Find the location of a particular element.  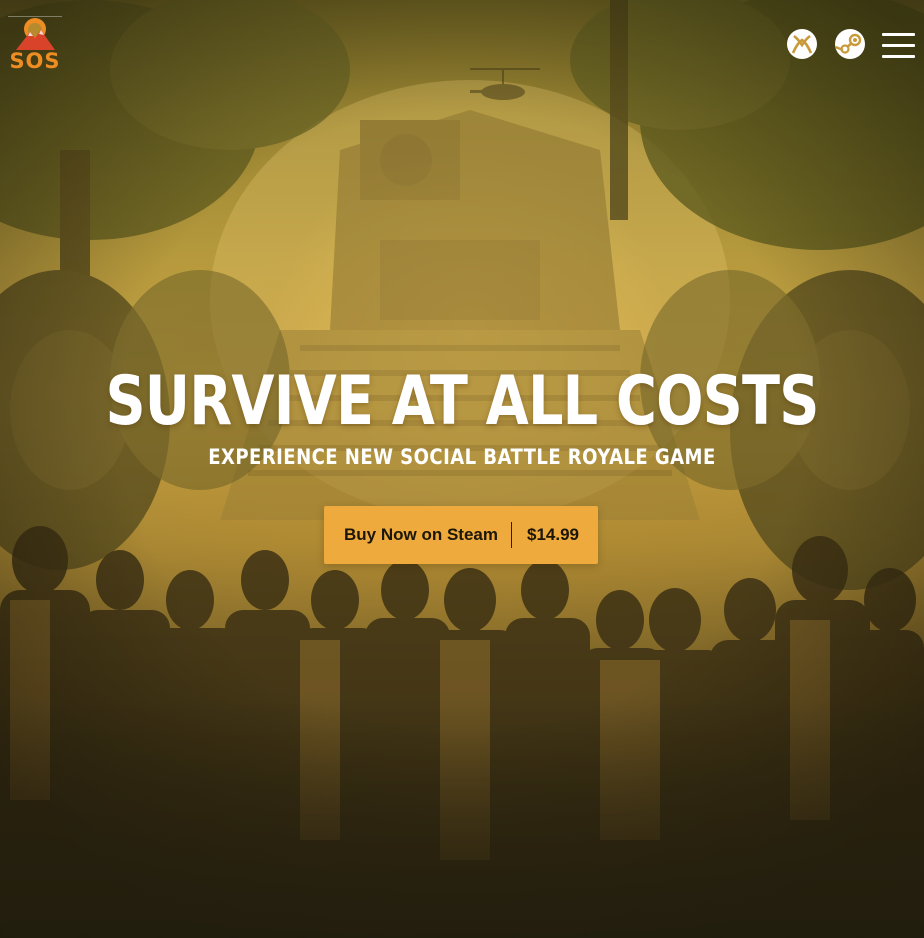

menu-bar-bottom is located at coordinates (898, 56).